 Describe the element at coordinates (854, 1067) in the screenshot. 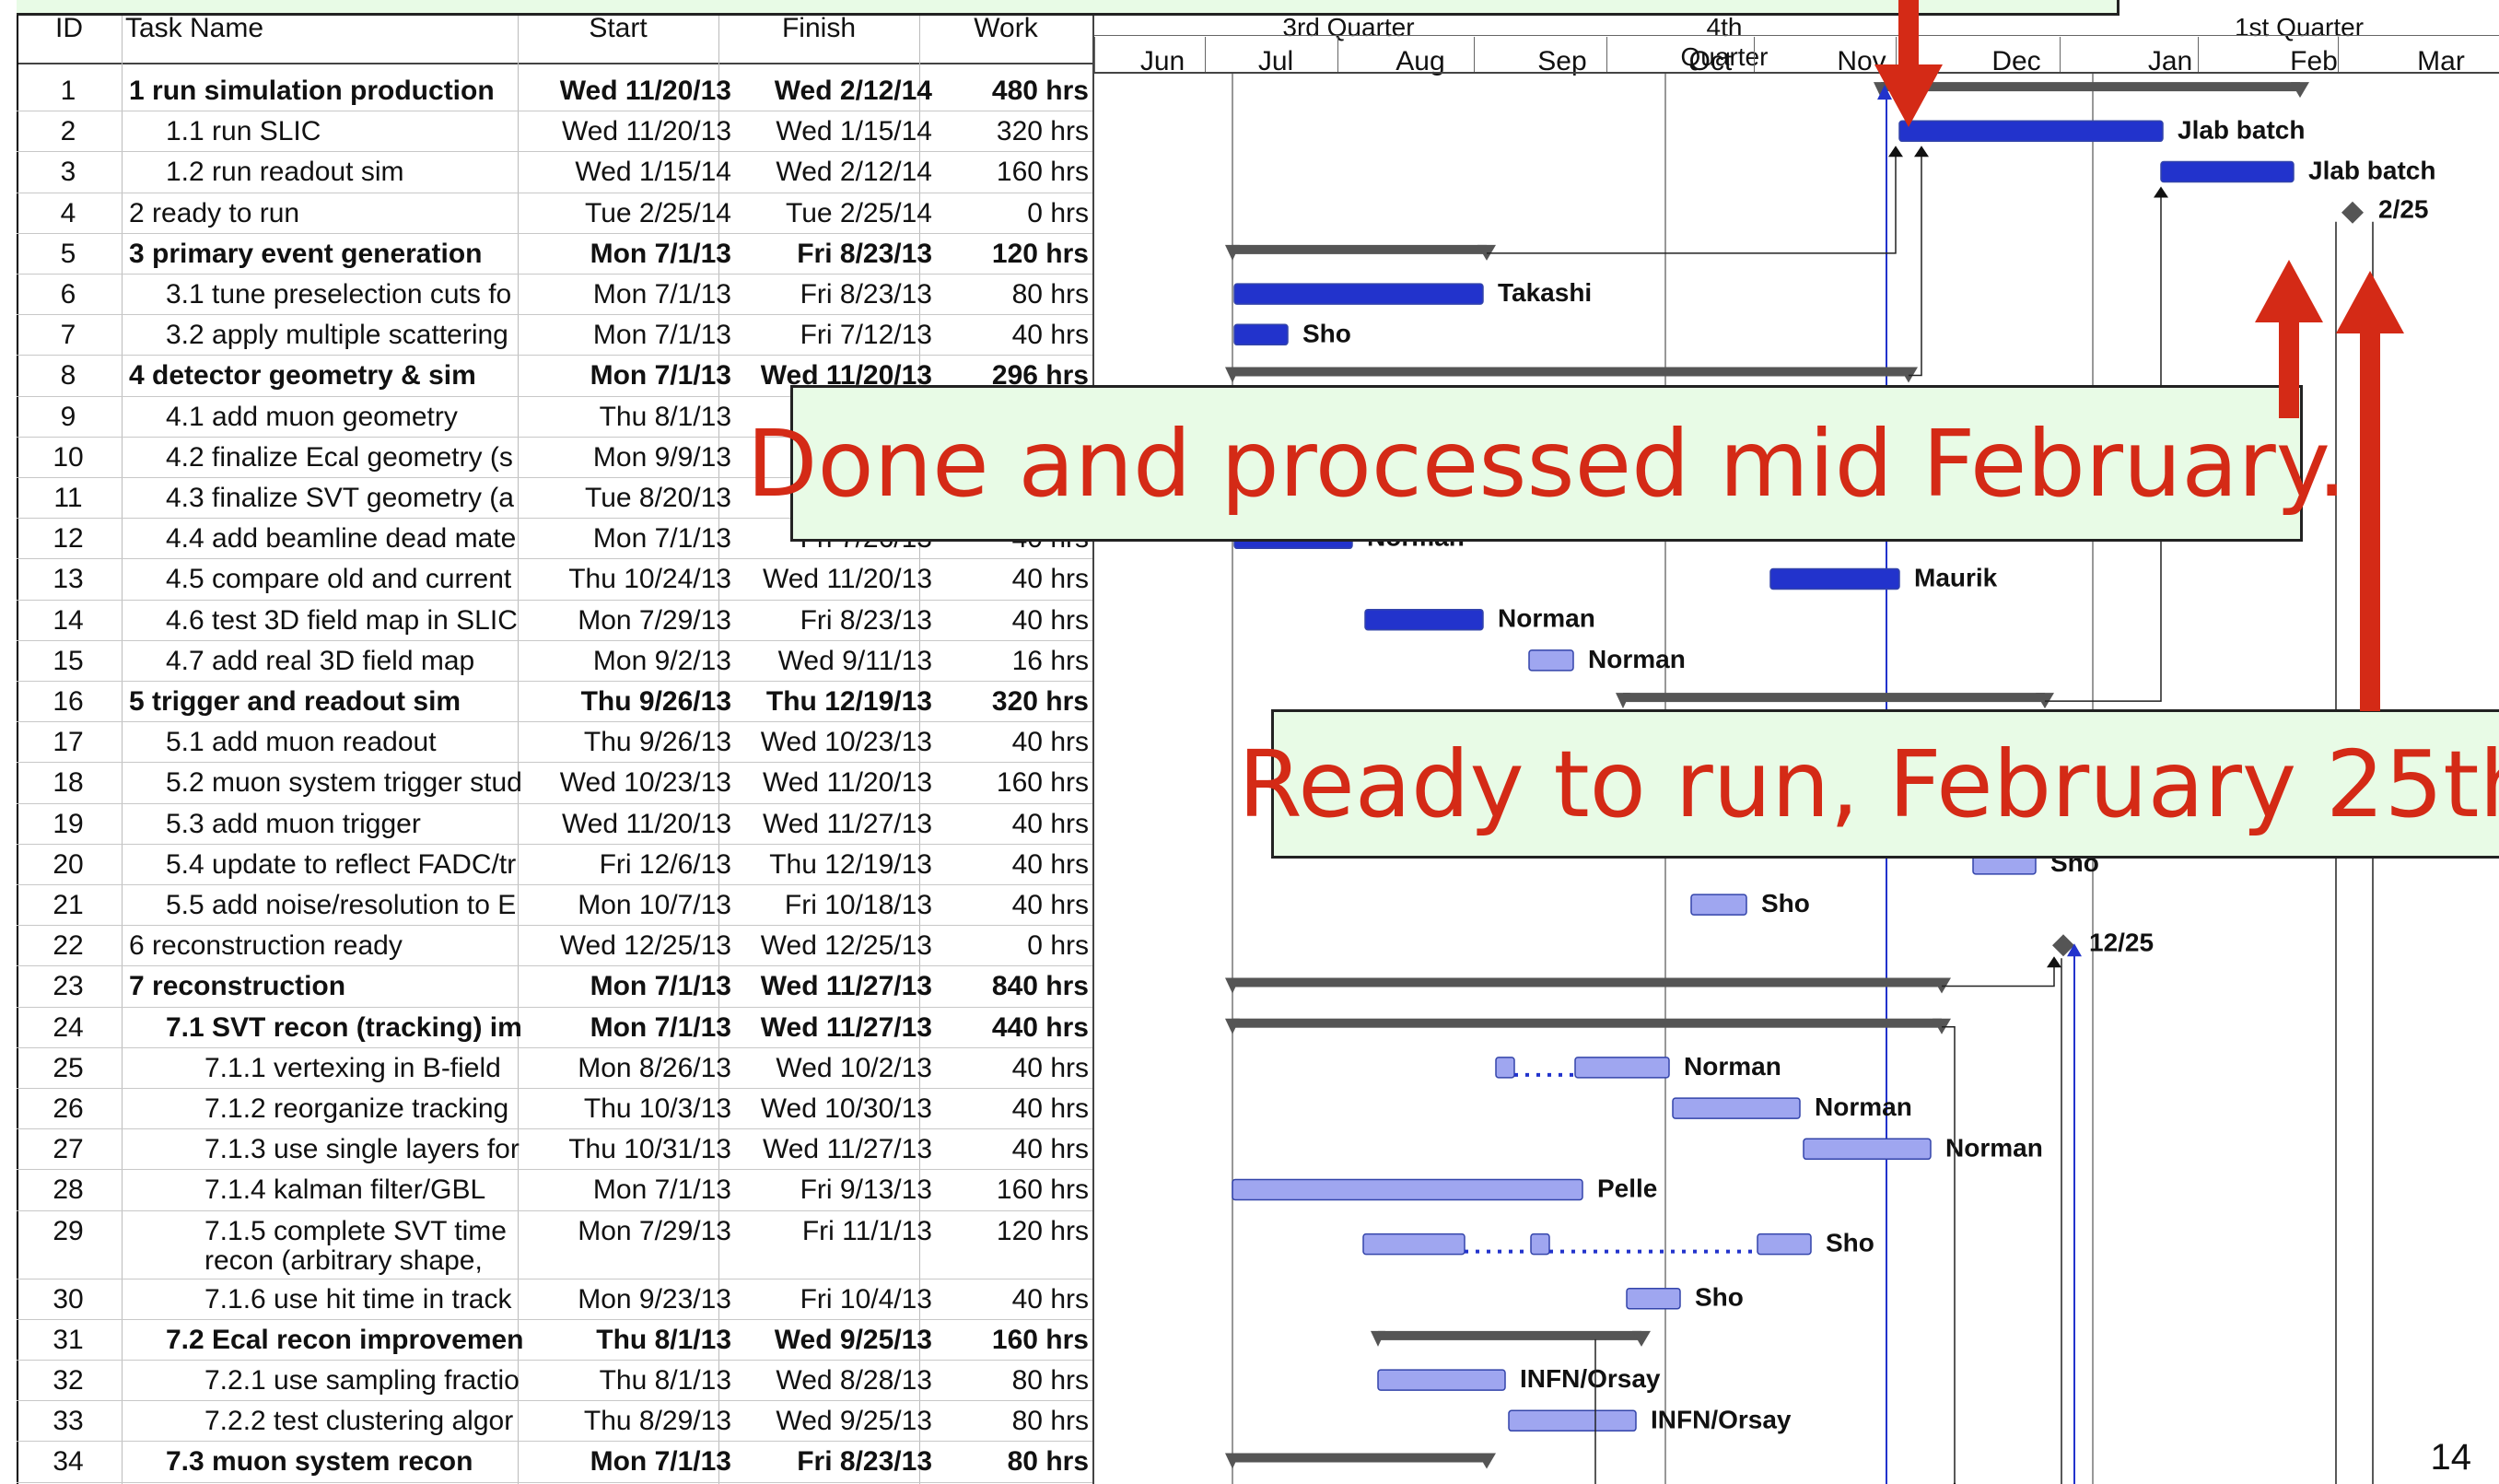

I see `task-finish: Wed 10/2/13` at that location.